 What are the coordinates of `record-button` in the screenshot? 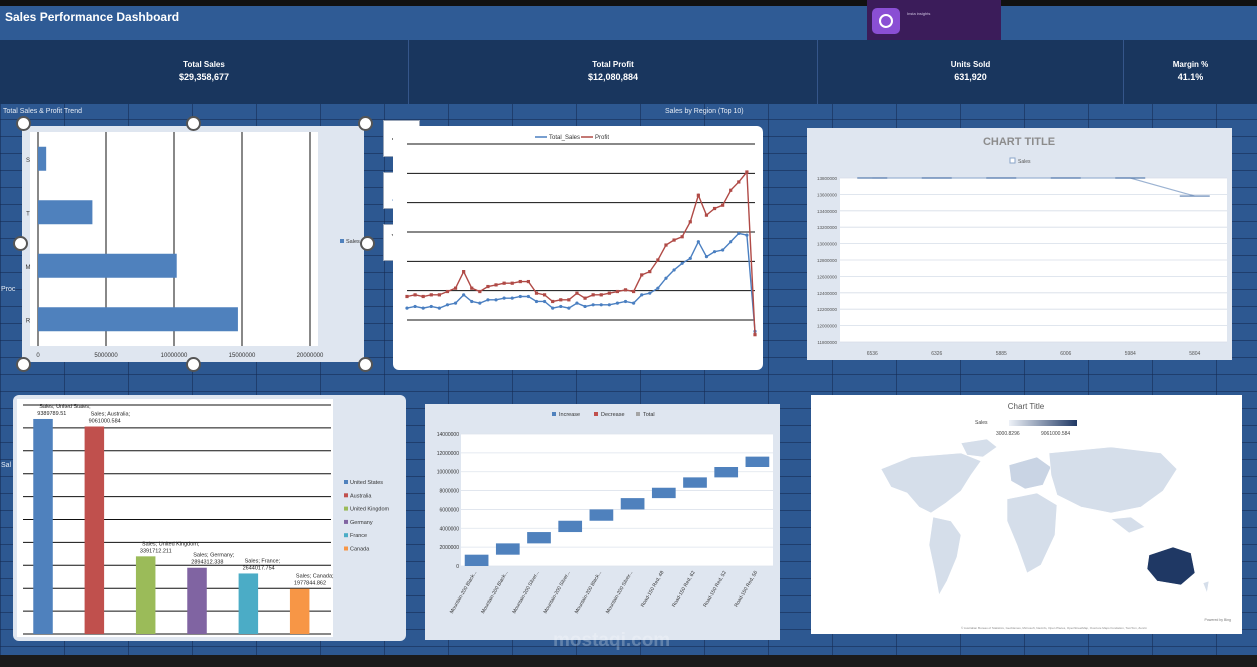 It's located at (886, 21).